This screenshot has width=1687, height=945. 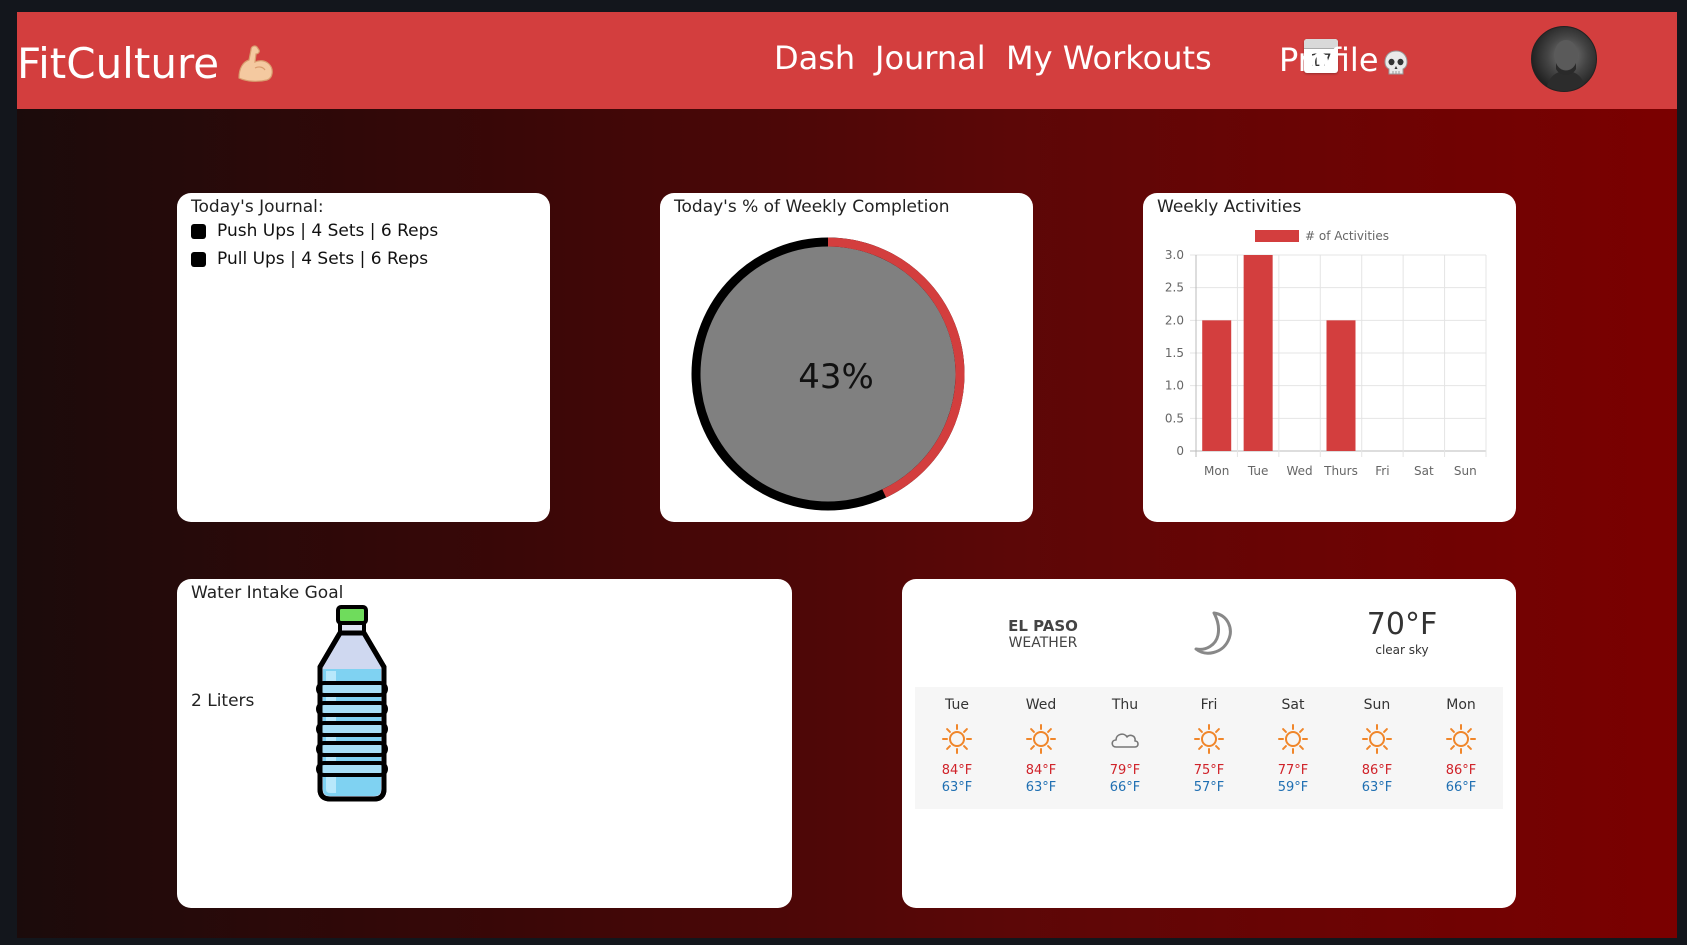 I want to click on nav-link-profile: Profile, so click(x=1345, y=60).